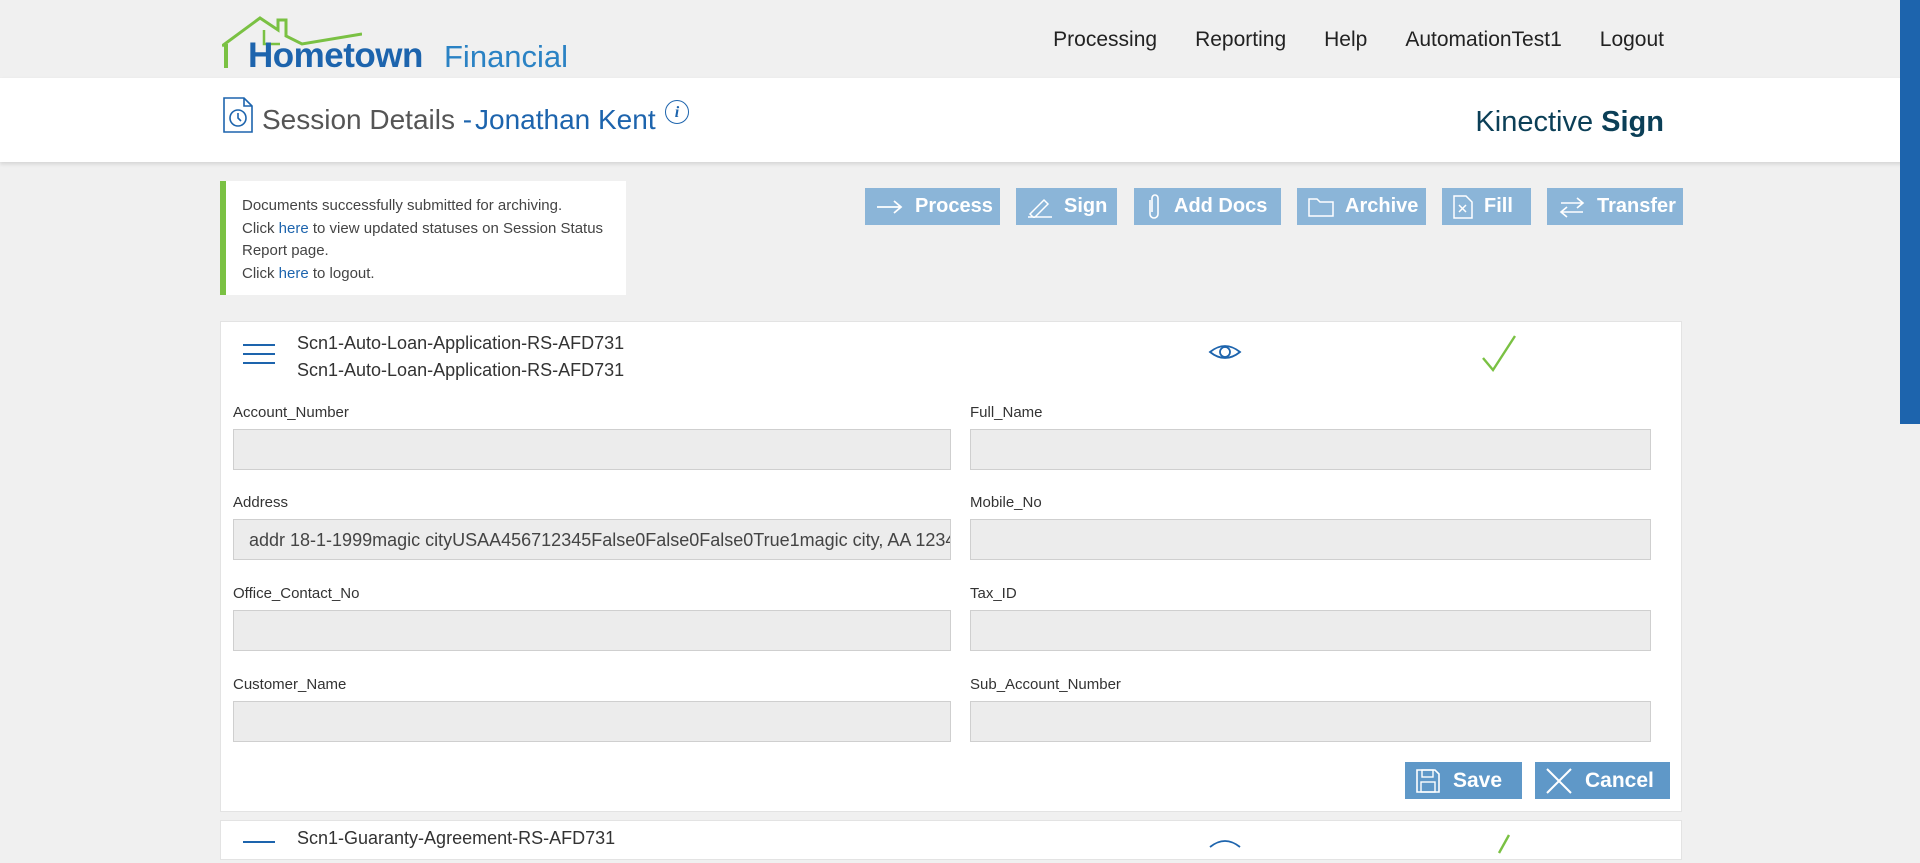 The height and width of the screenshot is (863, 1920). Describe the element at coordinates (1040, 207) in the screenshot. I see `pen-icon` at that location.